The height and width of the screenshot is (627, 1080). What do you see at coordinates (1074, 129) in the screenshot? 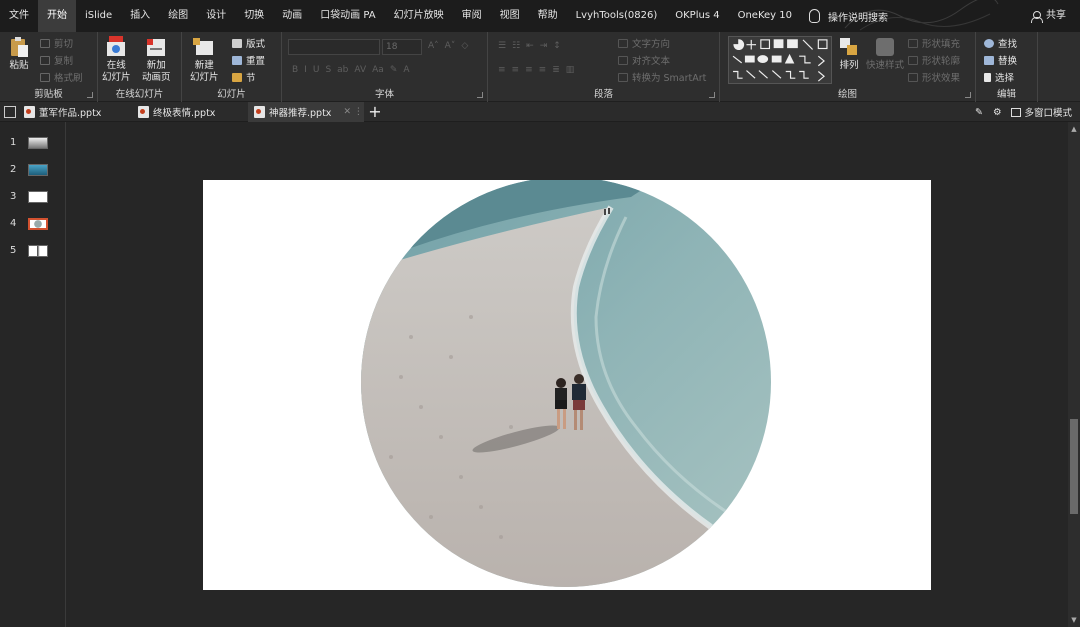
I see `scroll-up-arrow-icon: ▲` at bounding box center [1074, 129].